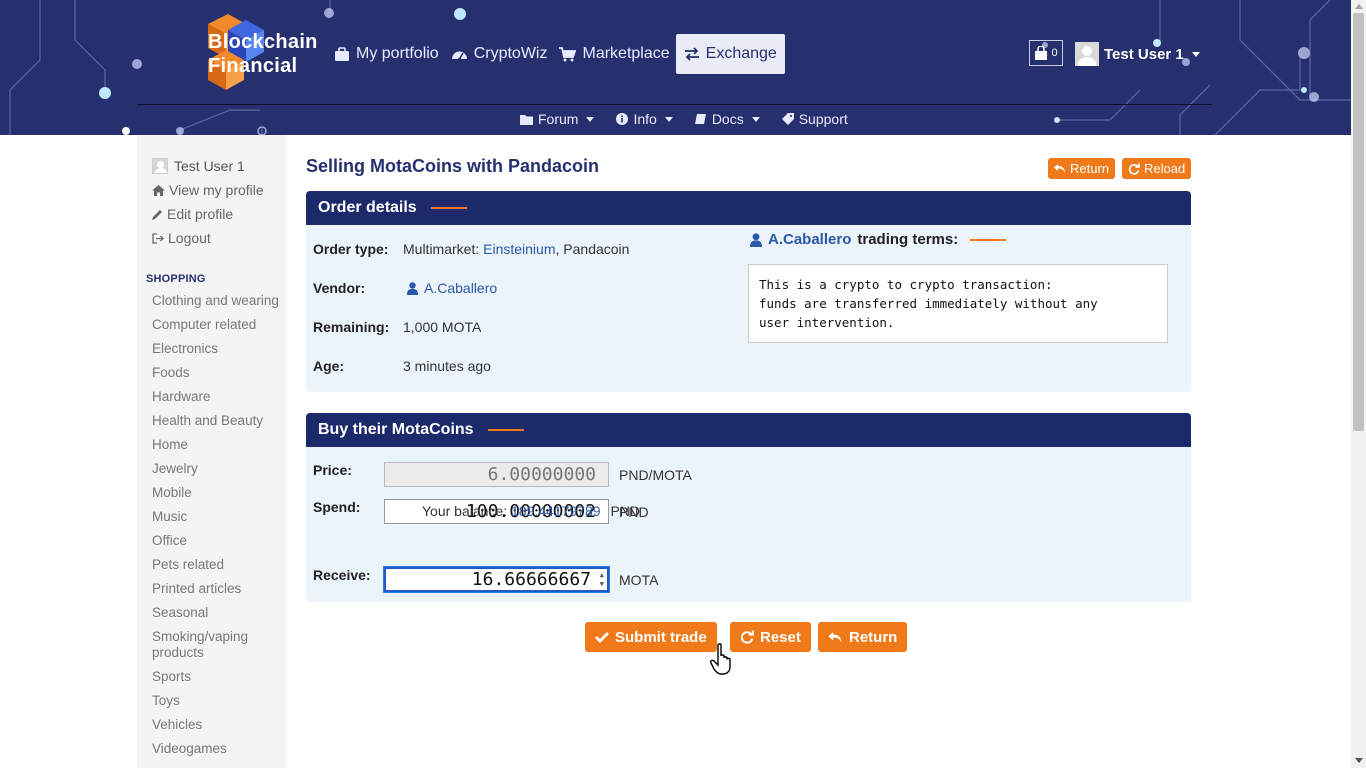 This screenshot has height=768, width=1366. I want to click on remaining-value: 1,000 MOTA, so click(442, 327).